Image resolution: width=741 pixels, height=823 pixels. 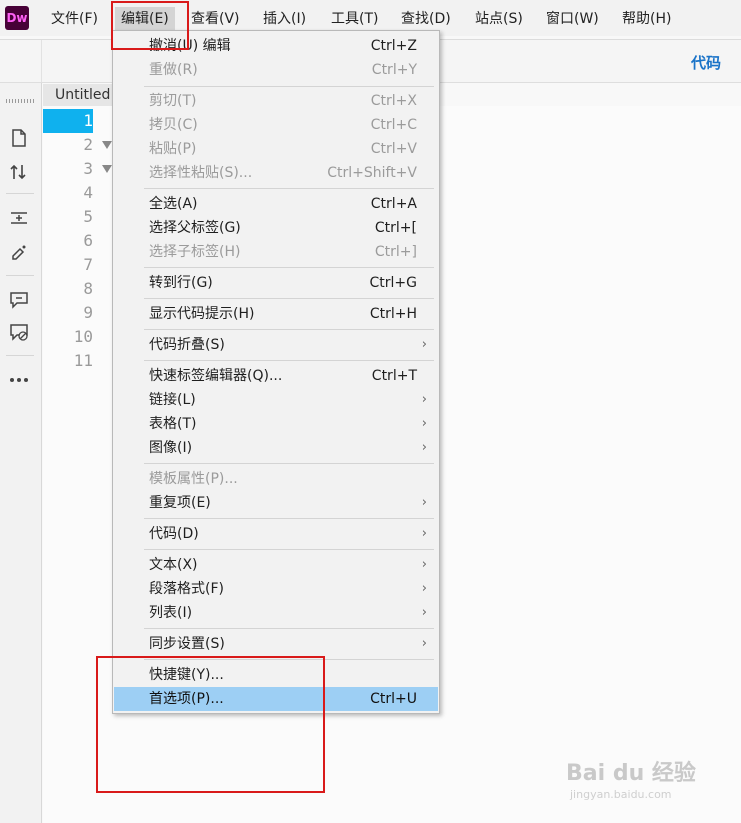 I want to click on line-number: 5, so click(x=68, y=217).